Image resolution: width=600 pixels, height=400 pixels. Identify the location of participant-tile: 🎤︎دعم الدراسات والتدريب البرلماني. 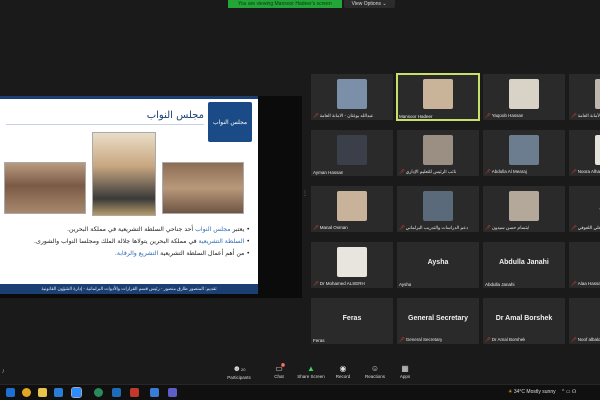
(438, 209).